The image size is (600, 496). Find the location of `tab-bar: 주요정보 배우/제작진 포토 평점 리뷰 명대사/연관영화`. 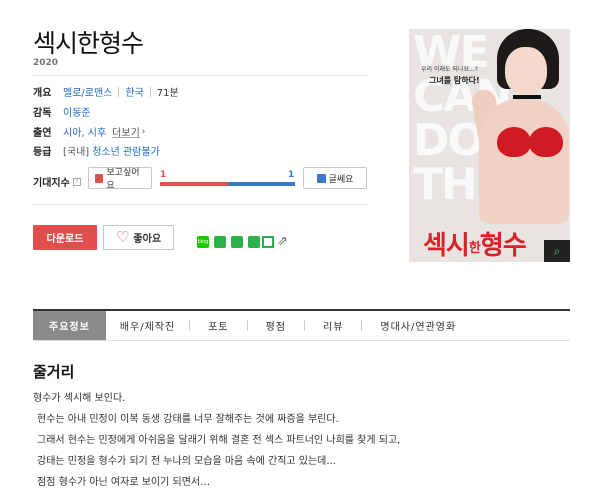

tab-bar: 주요정보 배우/제작진 포토 평점 리뷰 명대사/연관영화 is located at coordinates (301, 325).